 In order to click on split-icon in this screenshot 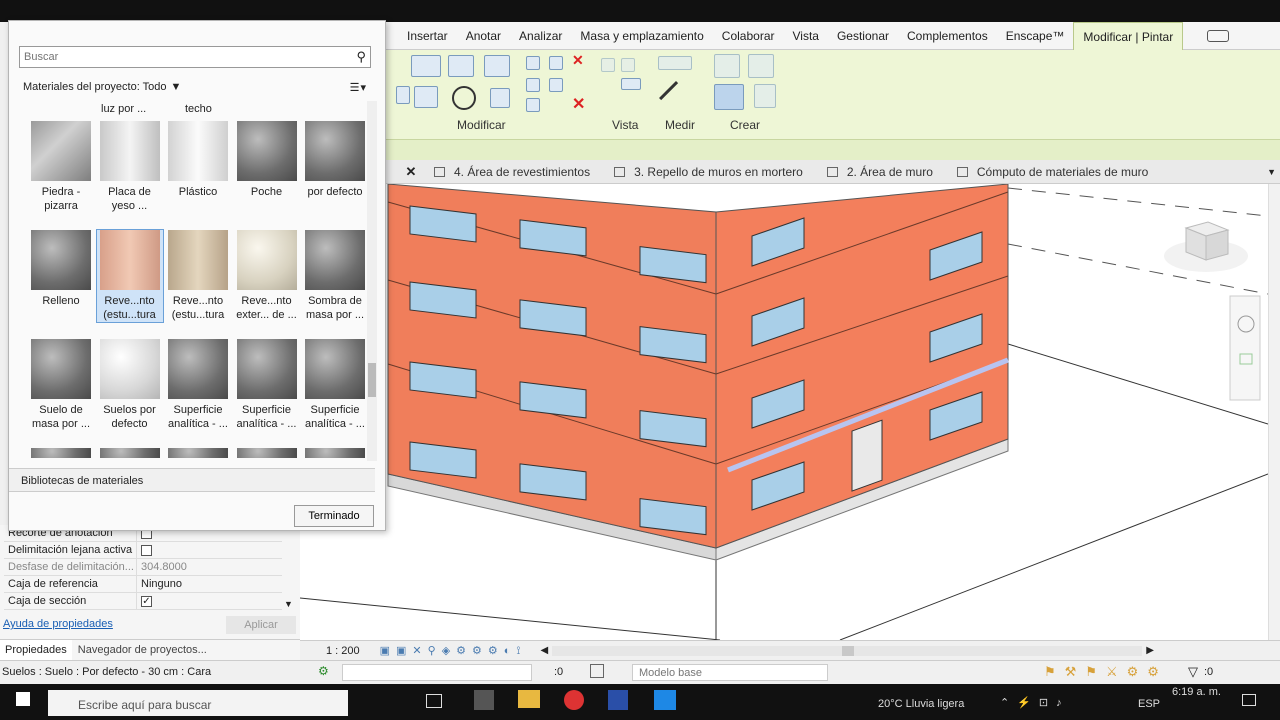, I will do `click(533, 63)`.